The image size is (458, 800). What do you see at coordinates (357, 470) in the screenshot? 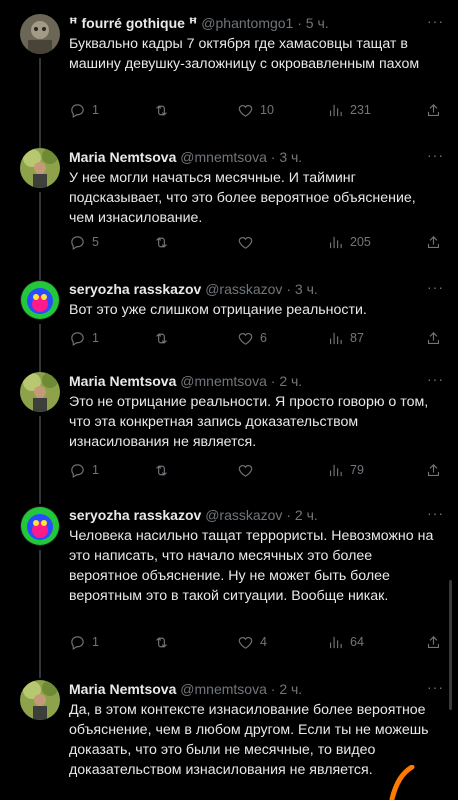
I see `views-count: 79` at bounding box center [357, 470].